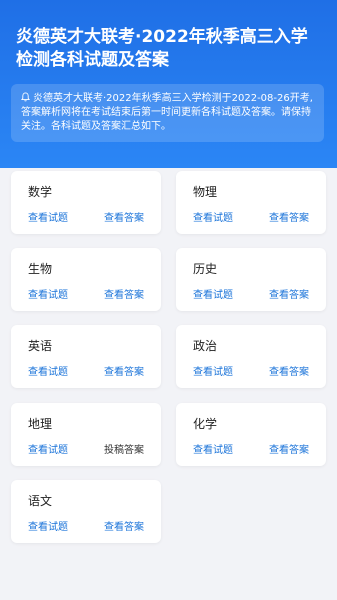  I want to click on subject-name: 历史, so click(205, 269).